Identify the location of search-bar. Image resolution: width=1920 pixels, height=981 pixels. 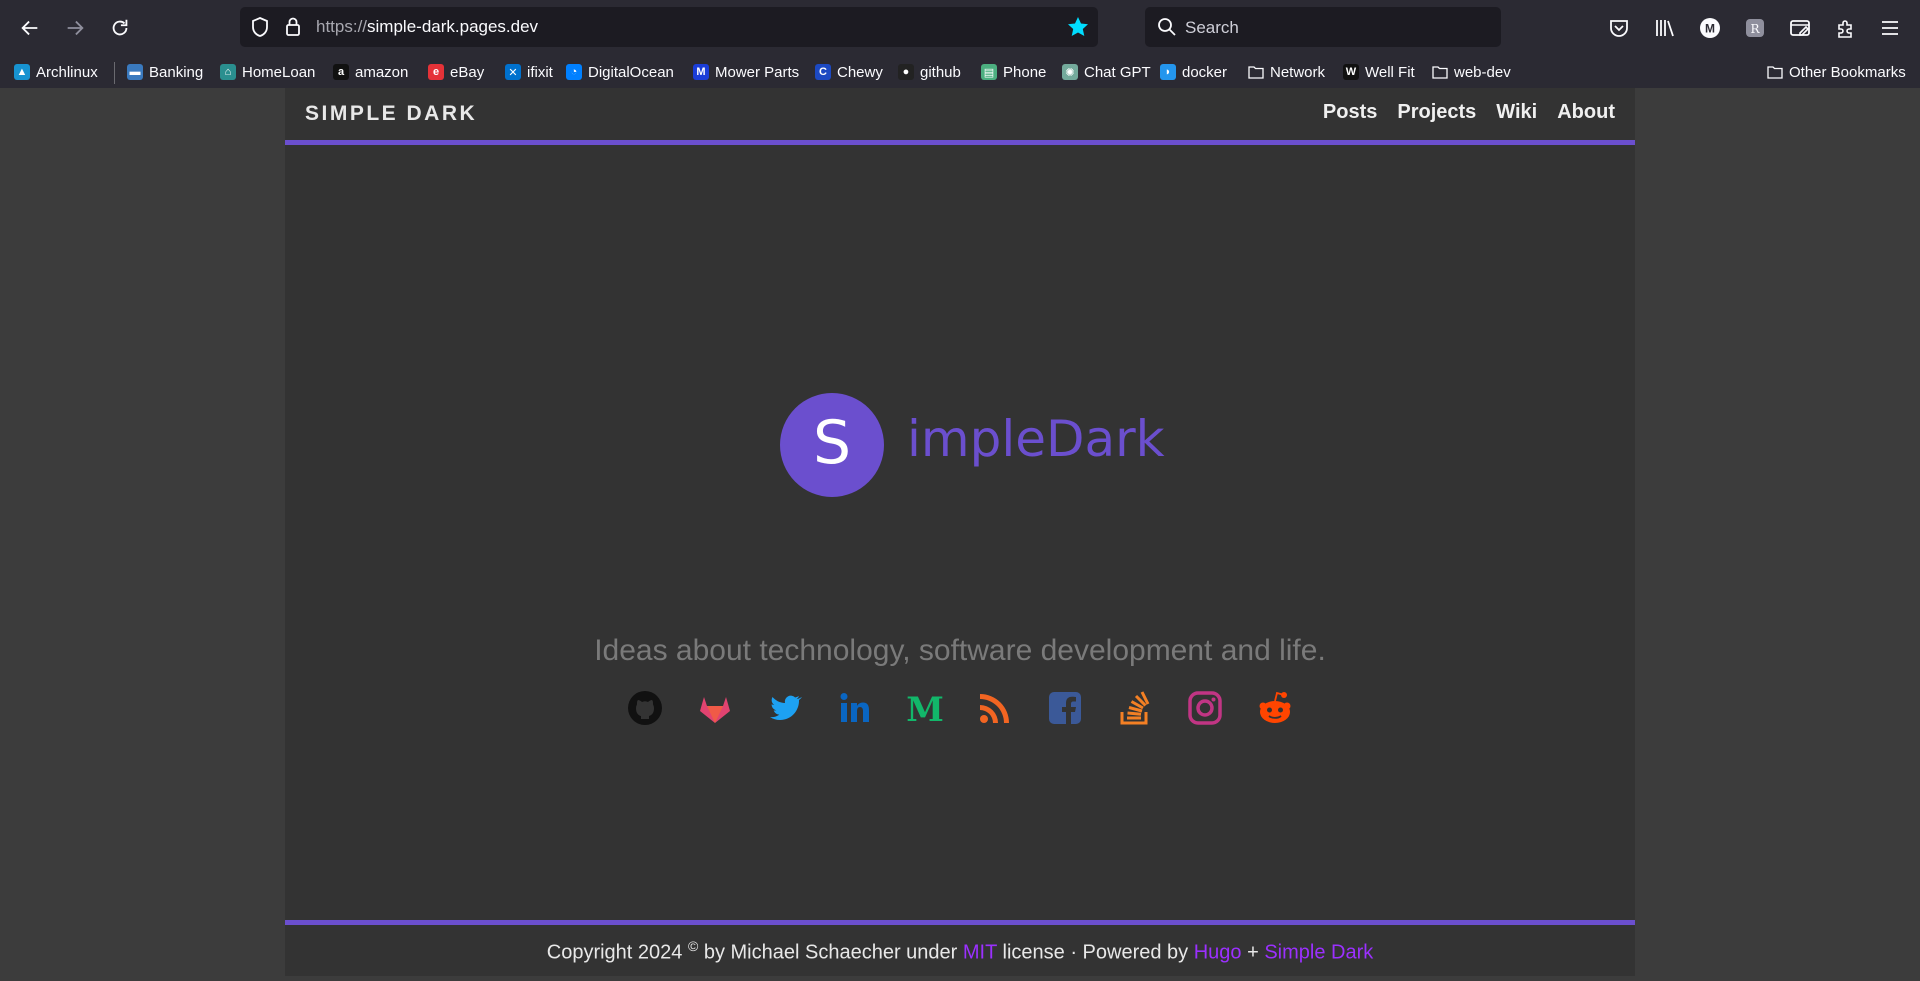
(1323, 27).